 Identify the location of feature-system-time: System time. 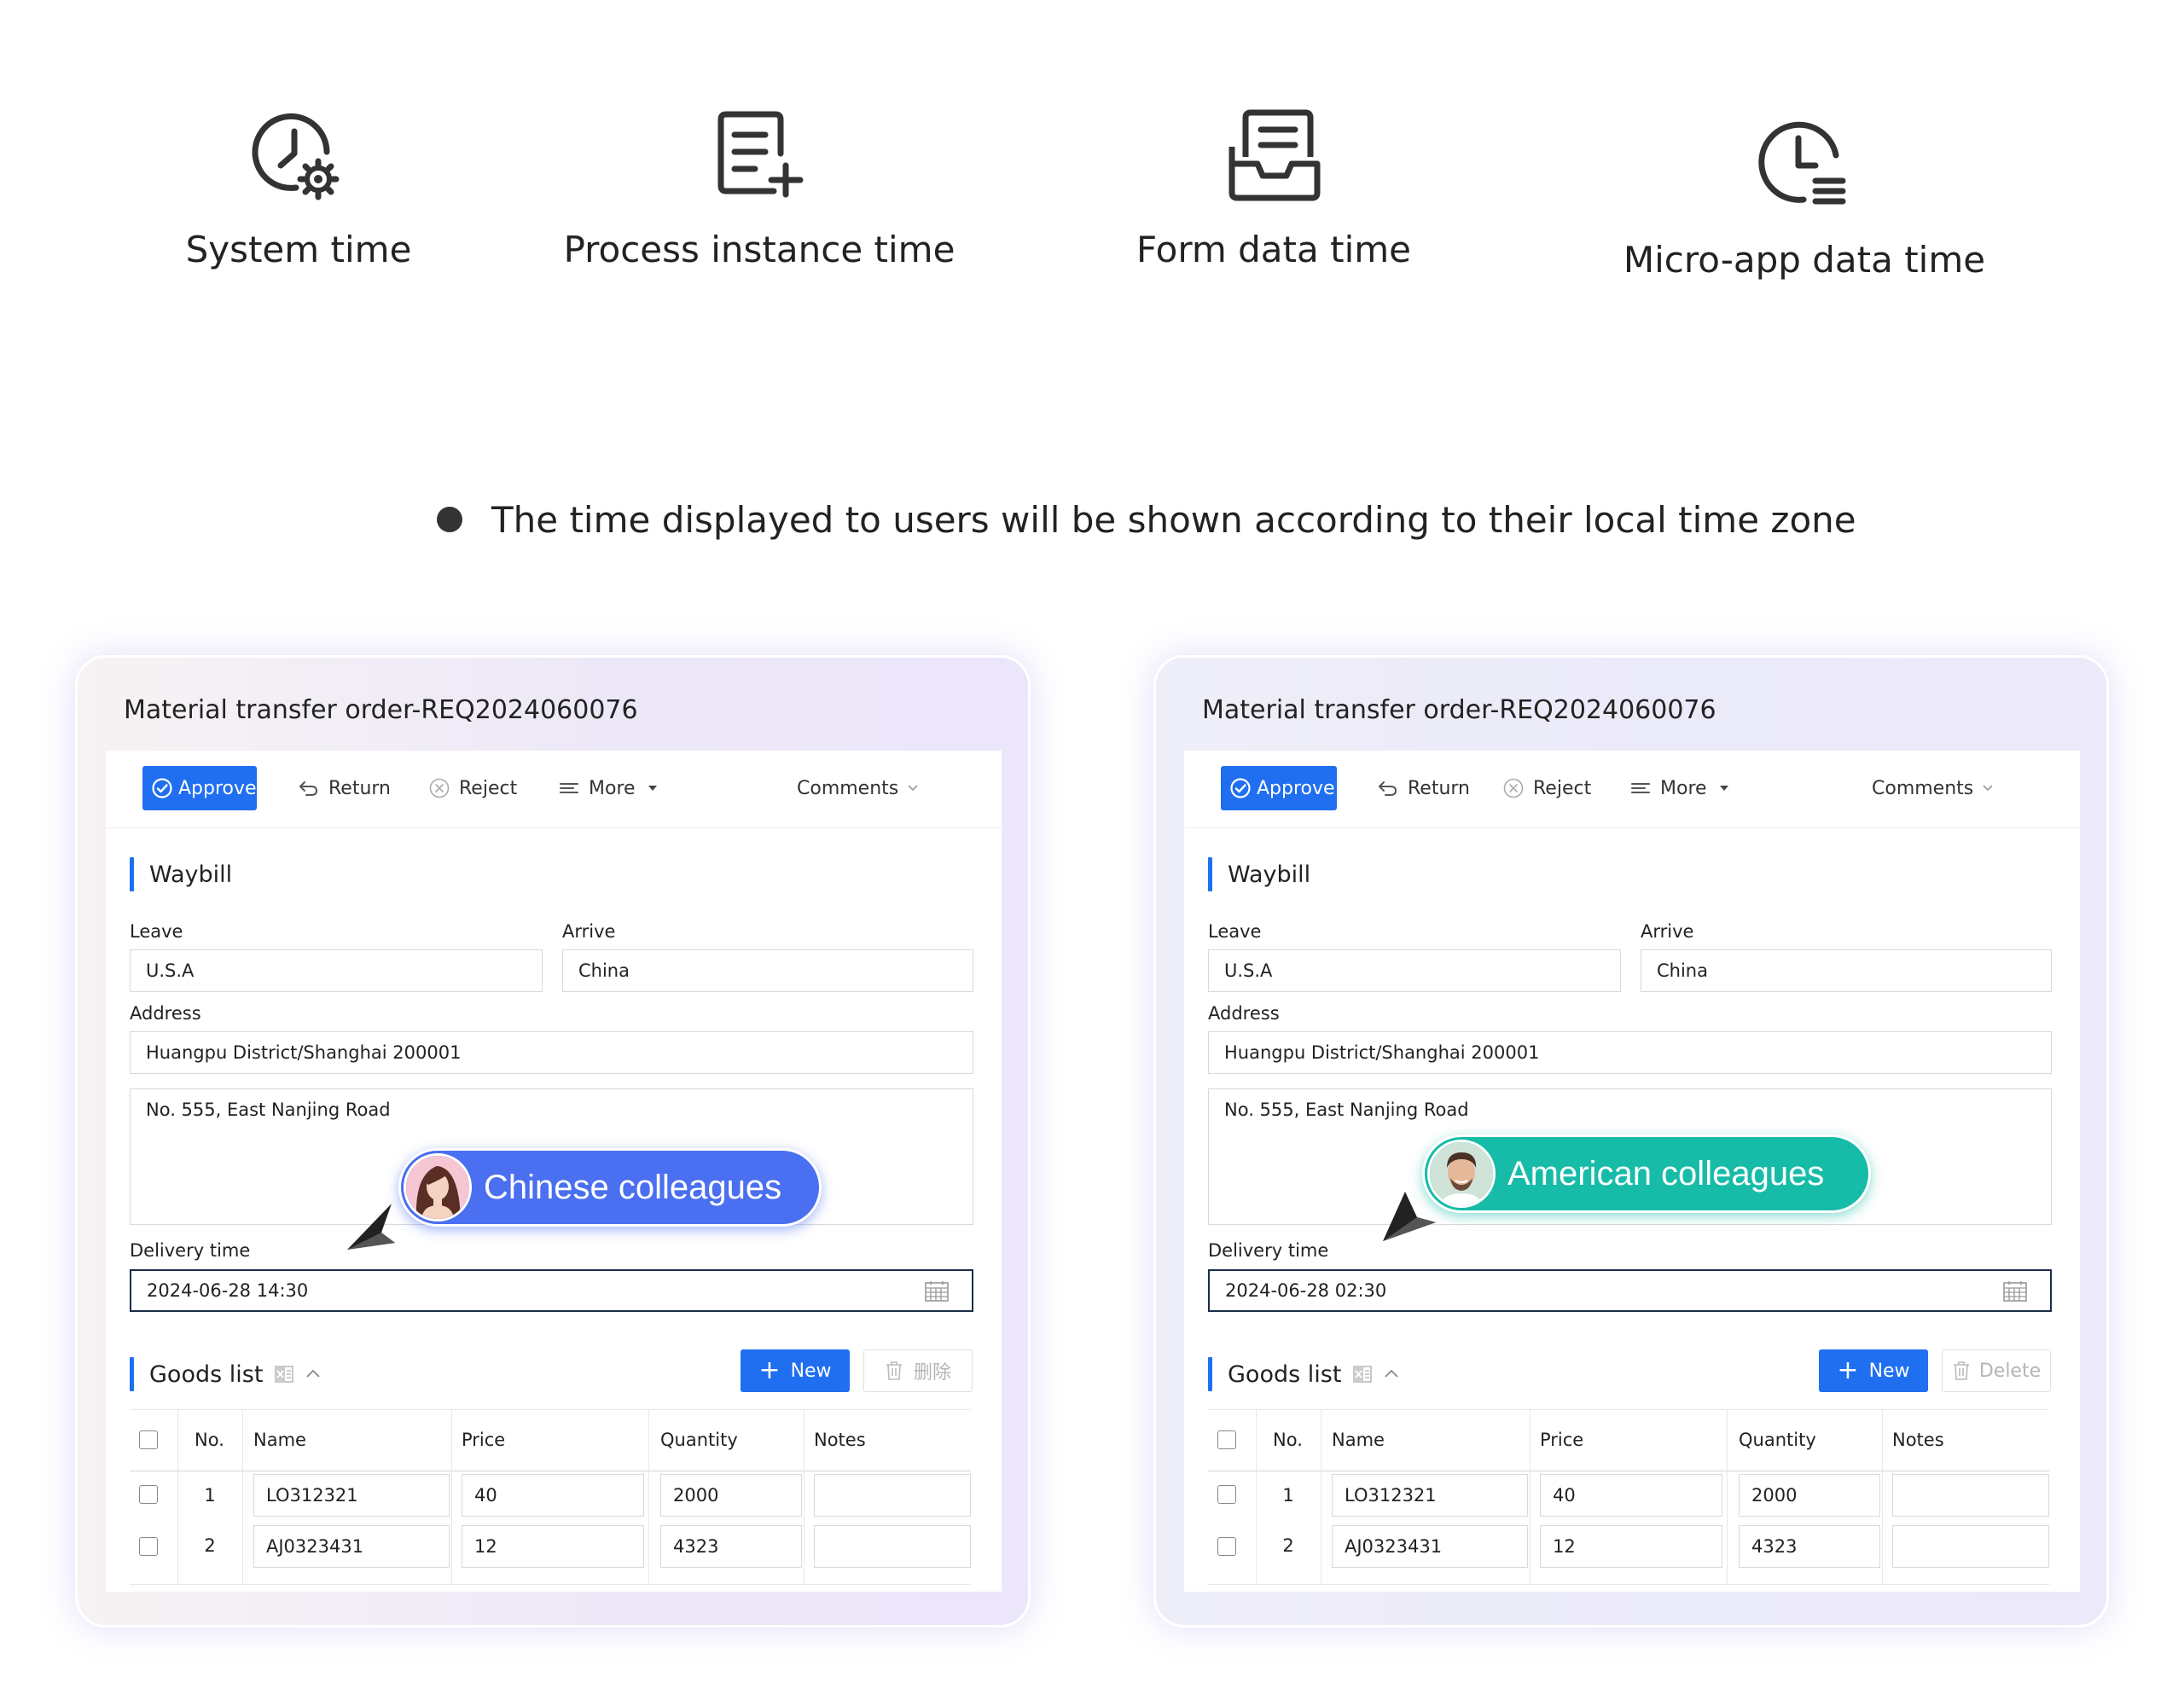
(298, 190).